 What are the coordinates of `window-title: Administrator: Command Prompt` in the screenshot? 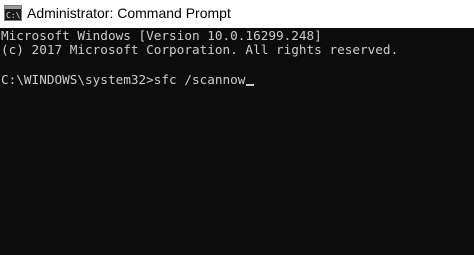 It's located at (129, 13).